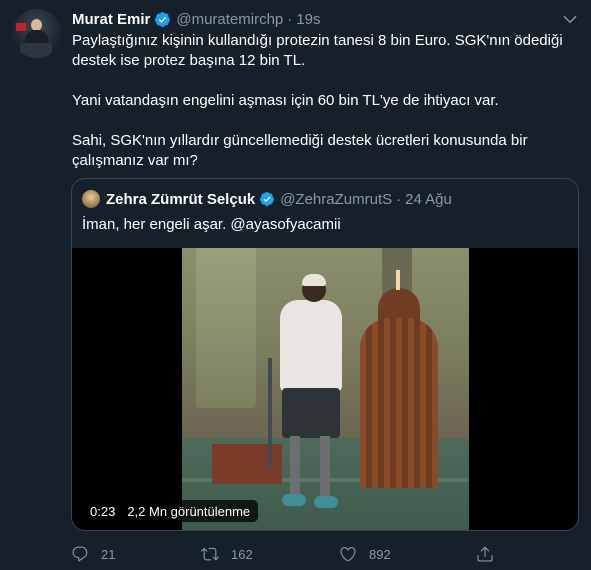 The image size is (591, 570). I want to click on tweet-header: Murat Emir @muratemirchp · 19s, so click(196, 19).